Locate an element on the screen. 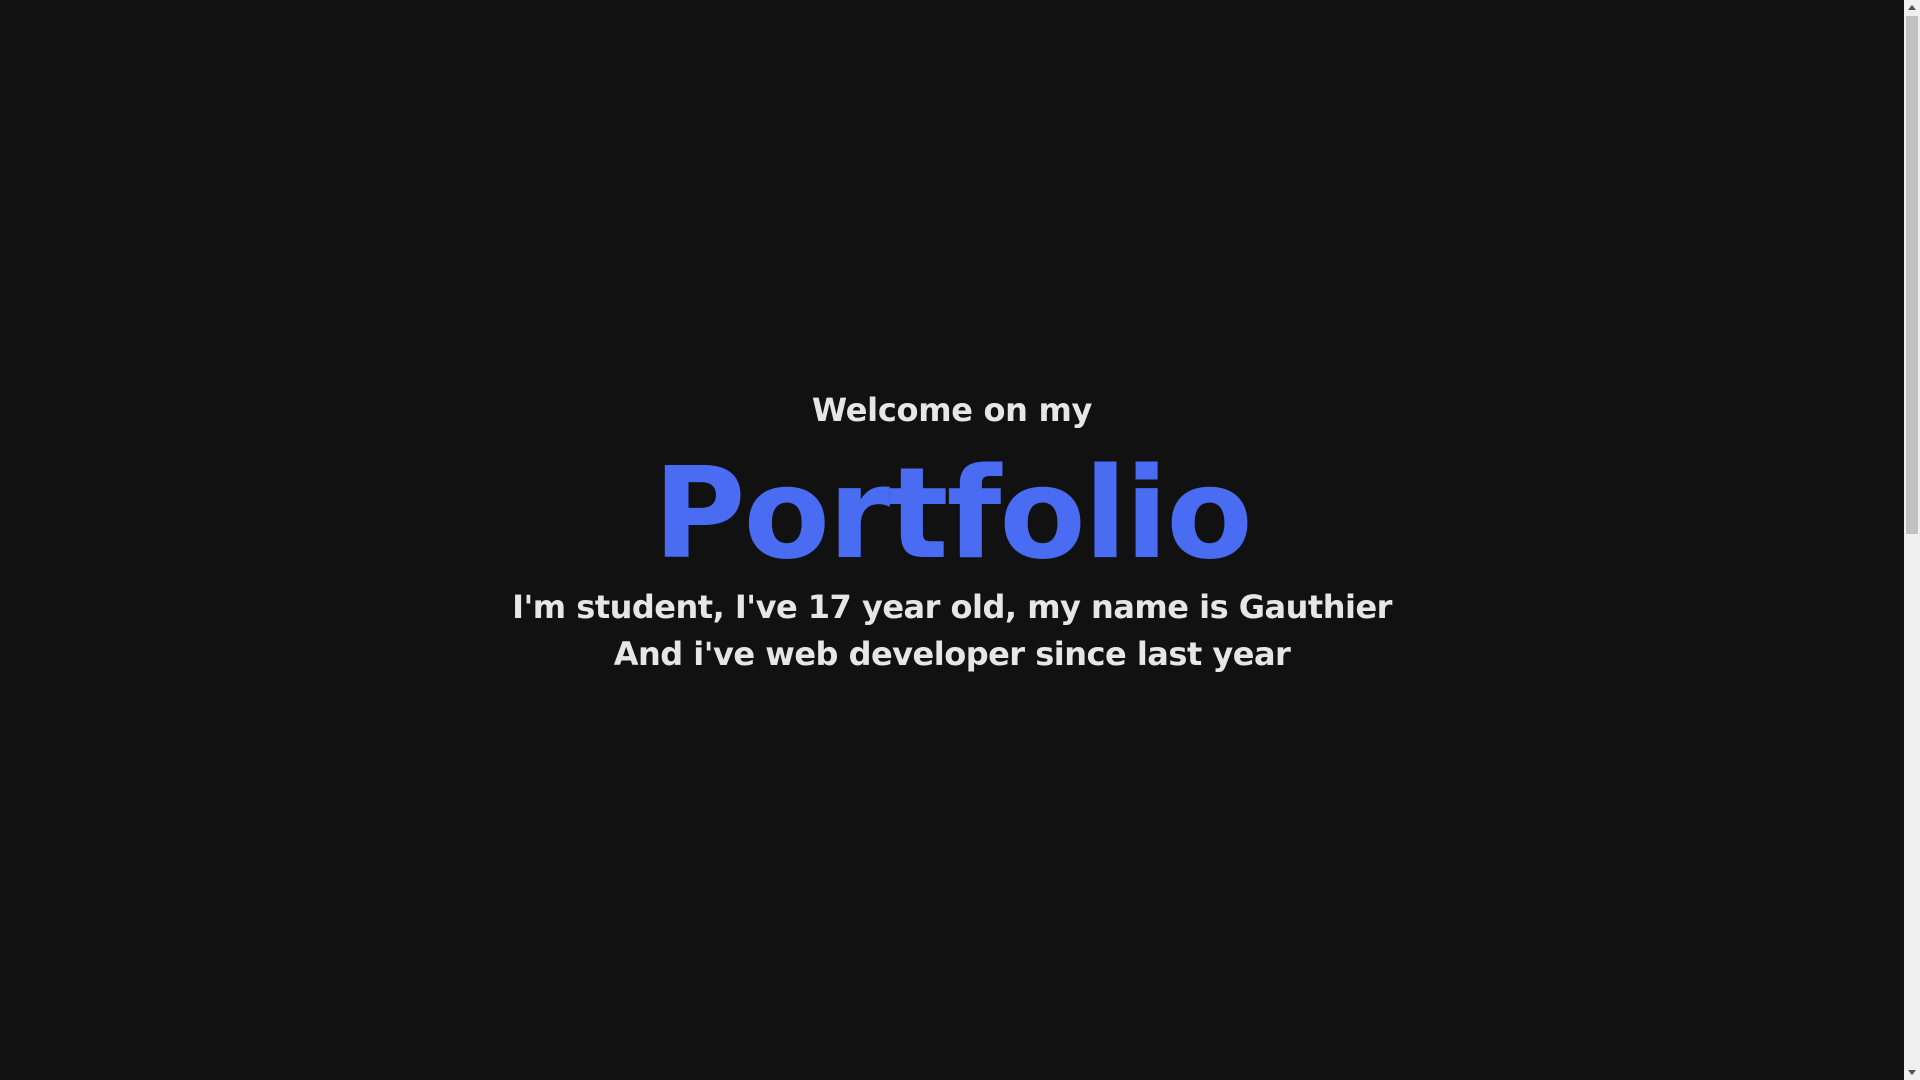 The image size is (1920, 1080). scrollbar-thumb is located at coordinates (1912, 275).